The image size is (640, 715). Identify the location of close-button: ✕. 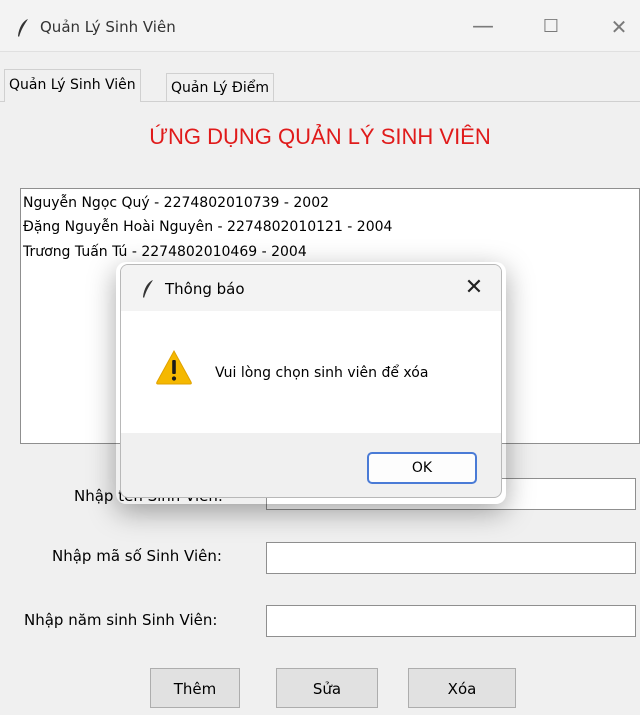
(619, 27).